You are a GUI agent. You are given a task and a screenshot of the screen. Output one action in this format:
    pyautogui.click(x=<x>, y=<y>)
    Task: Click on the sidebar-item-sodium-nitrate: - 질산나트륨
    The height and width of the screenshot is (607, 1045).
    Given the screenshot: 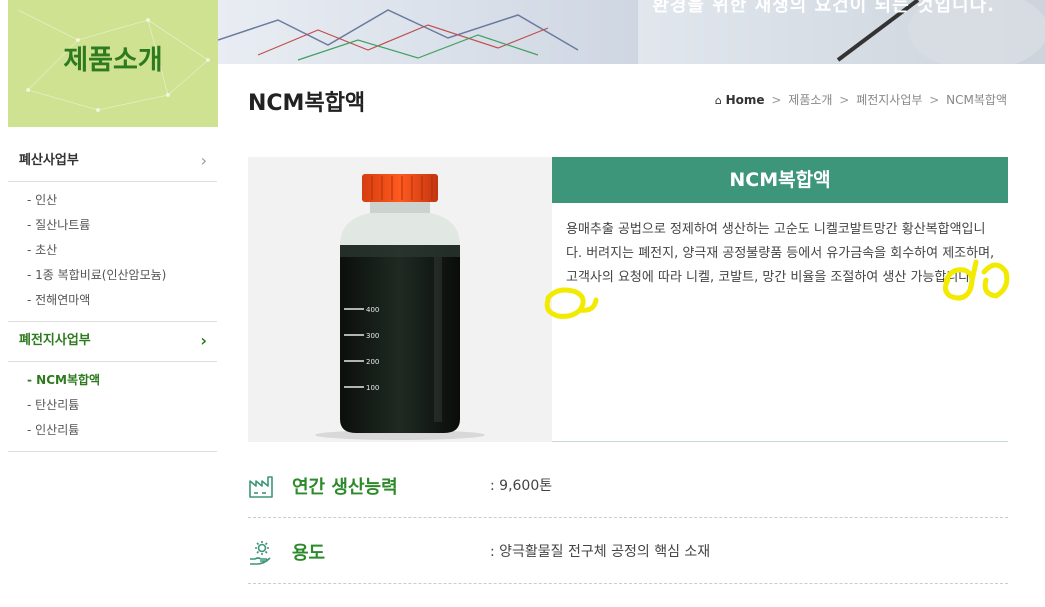 What is the action you would take?
    pyautogui.click(x=122, y=227)
    